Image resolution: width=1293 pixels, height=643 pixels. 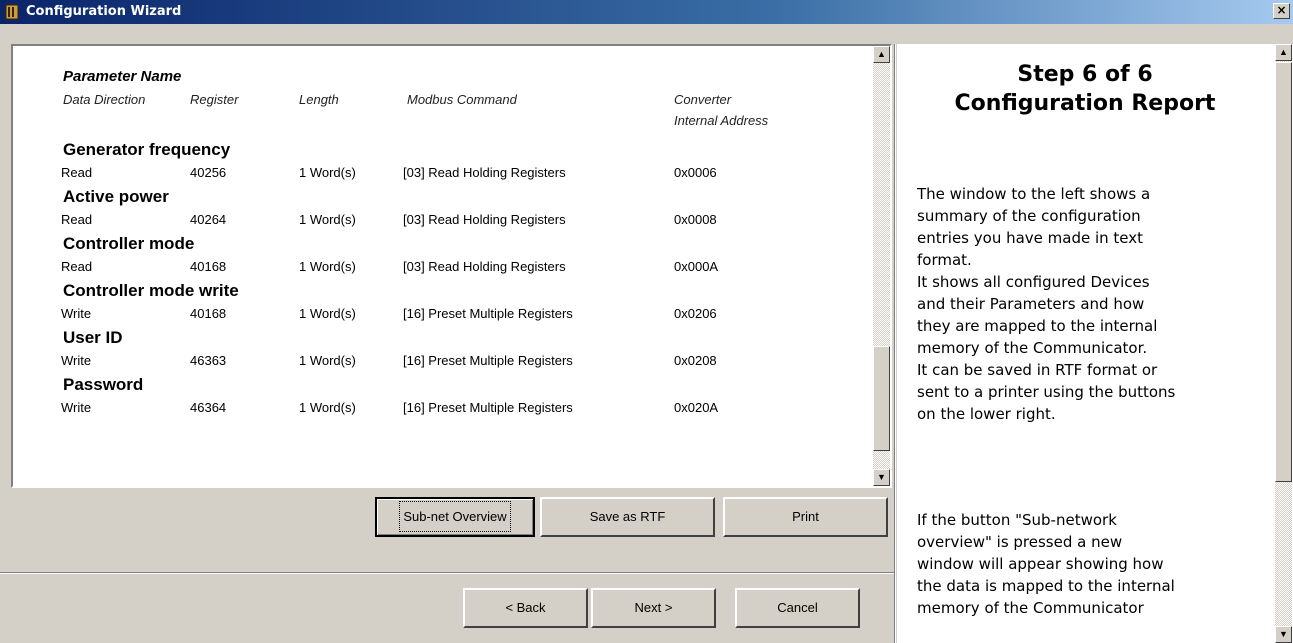 I want to click on parameter-name: Controller mode write, so click(x=151, y=290).